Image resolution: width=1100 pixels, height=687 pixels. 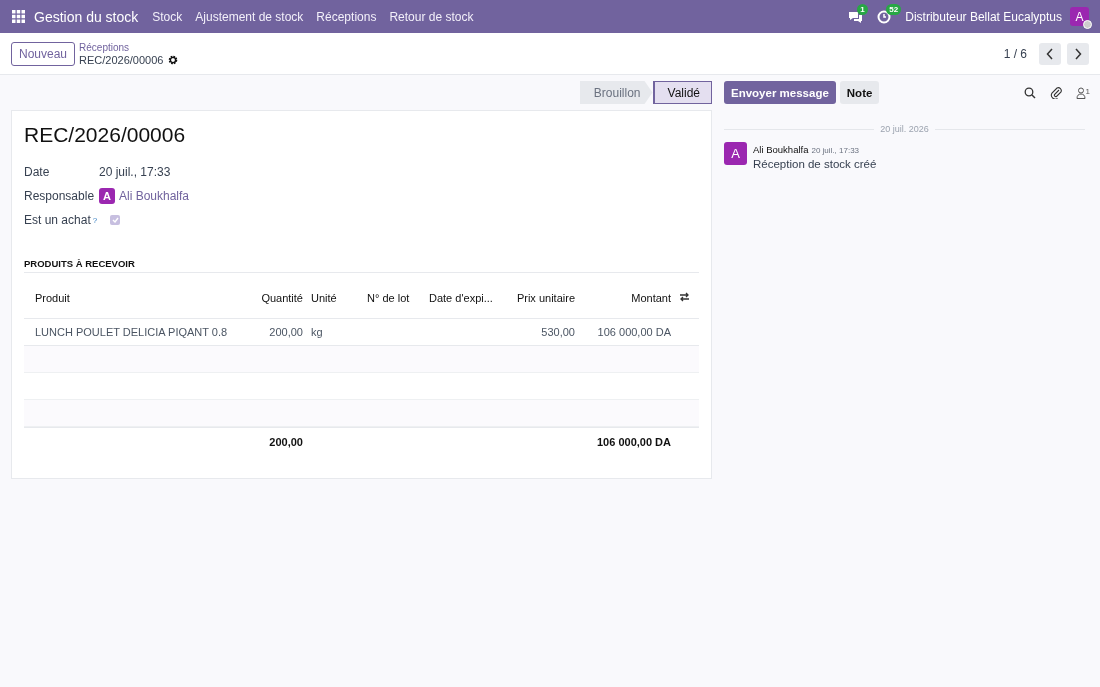 What do you see at coordinates (835, 150) in the screenshot?
I see `message-time: 20 juil., 17:33` at bounding box center [835, 150].